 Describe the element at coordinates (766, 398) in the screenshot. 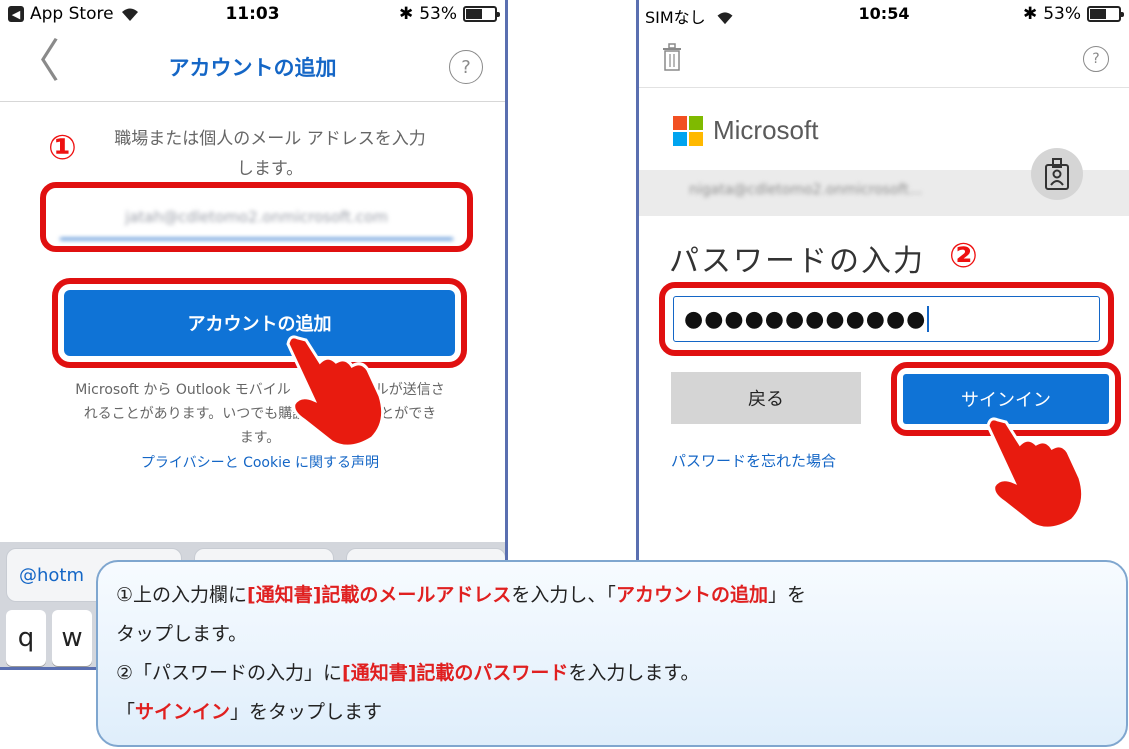

I see `back-button: 戻る` at that location.